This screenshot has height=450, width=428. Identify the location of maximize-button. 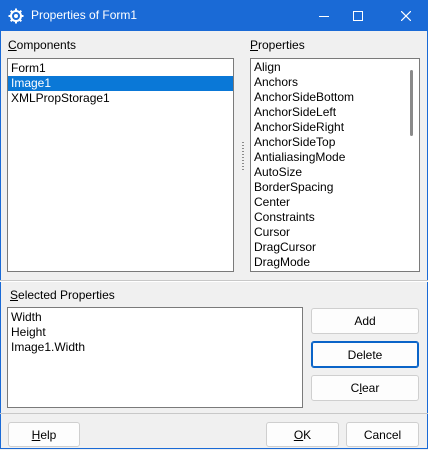
(358, 15).